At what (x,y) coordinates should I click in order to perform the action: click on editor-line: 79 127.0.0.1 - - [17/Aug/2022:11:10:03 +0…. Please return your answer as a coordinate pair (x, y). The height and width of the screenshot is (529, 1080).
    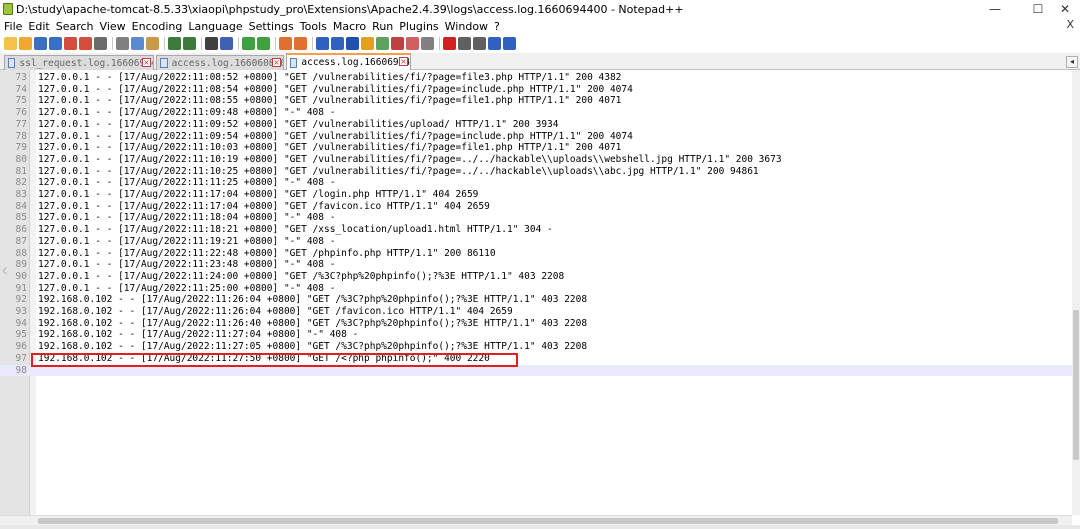
    Looking at the image, I should click on (536, 148).